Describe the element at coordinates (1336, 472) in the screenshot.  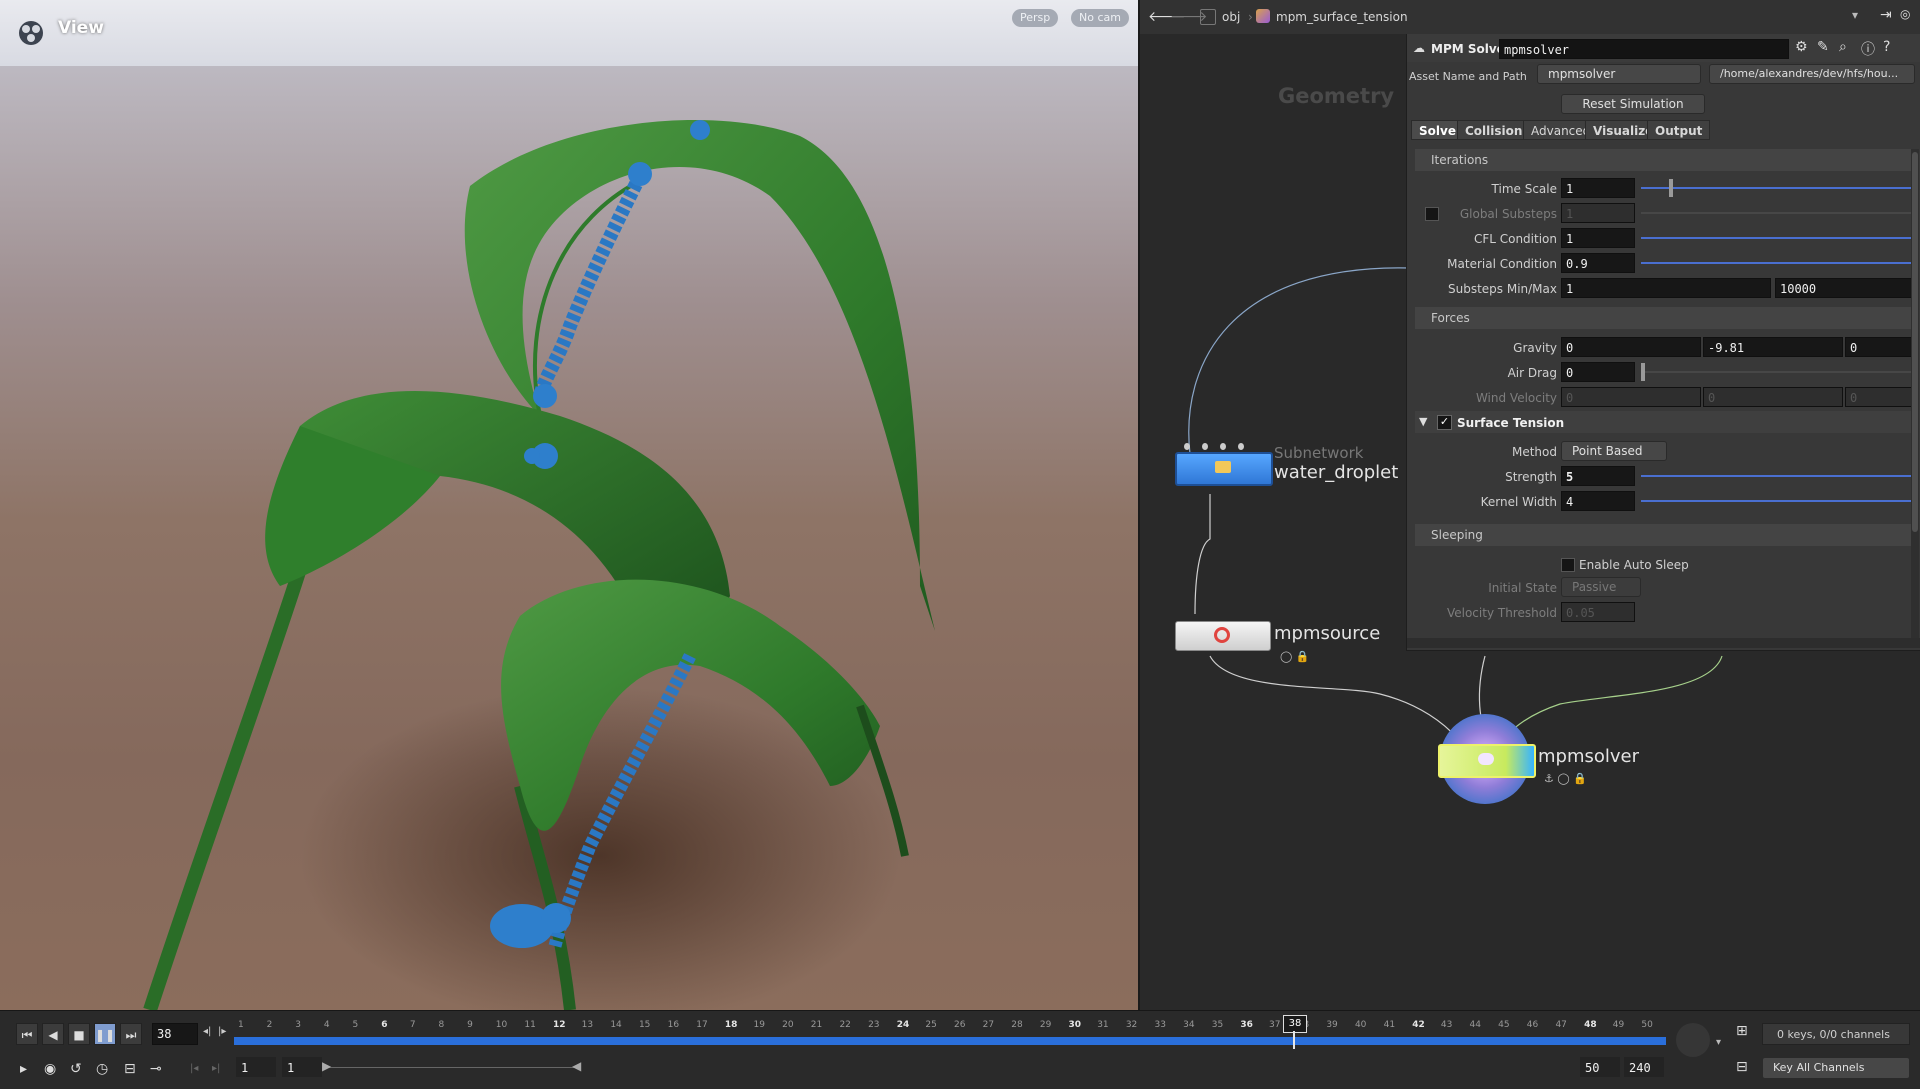
I see `subnet-name-label: water_droplet` at that location.